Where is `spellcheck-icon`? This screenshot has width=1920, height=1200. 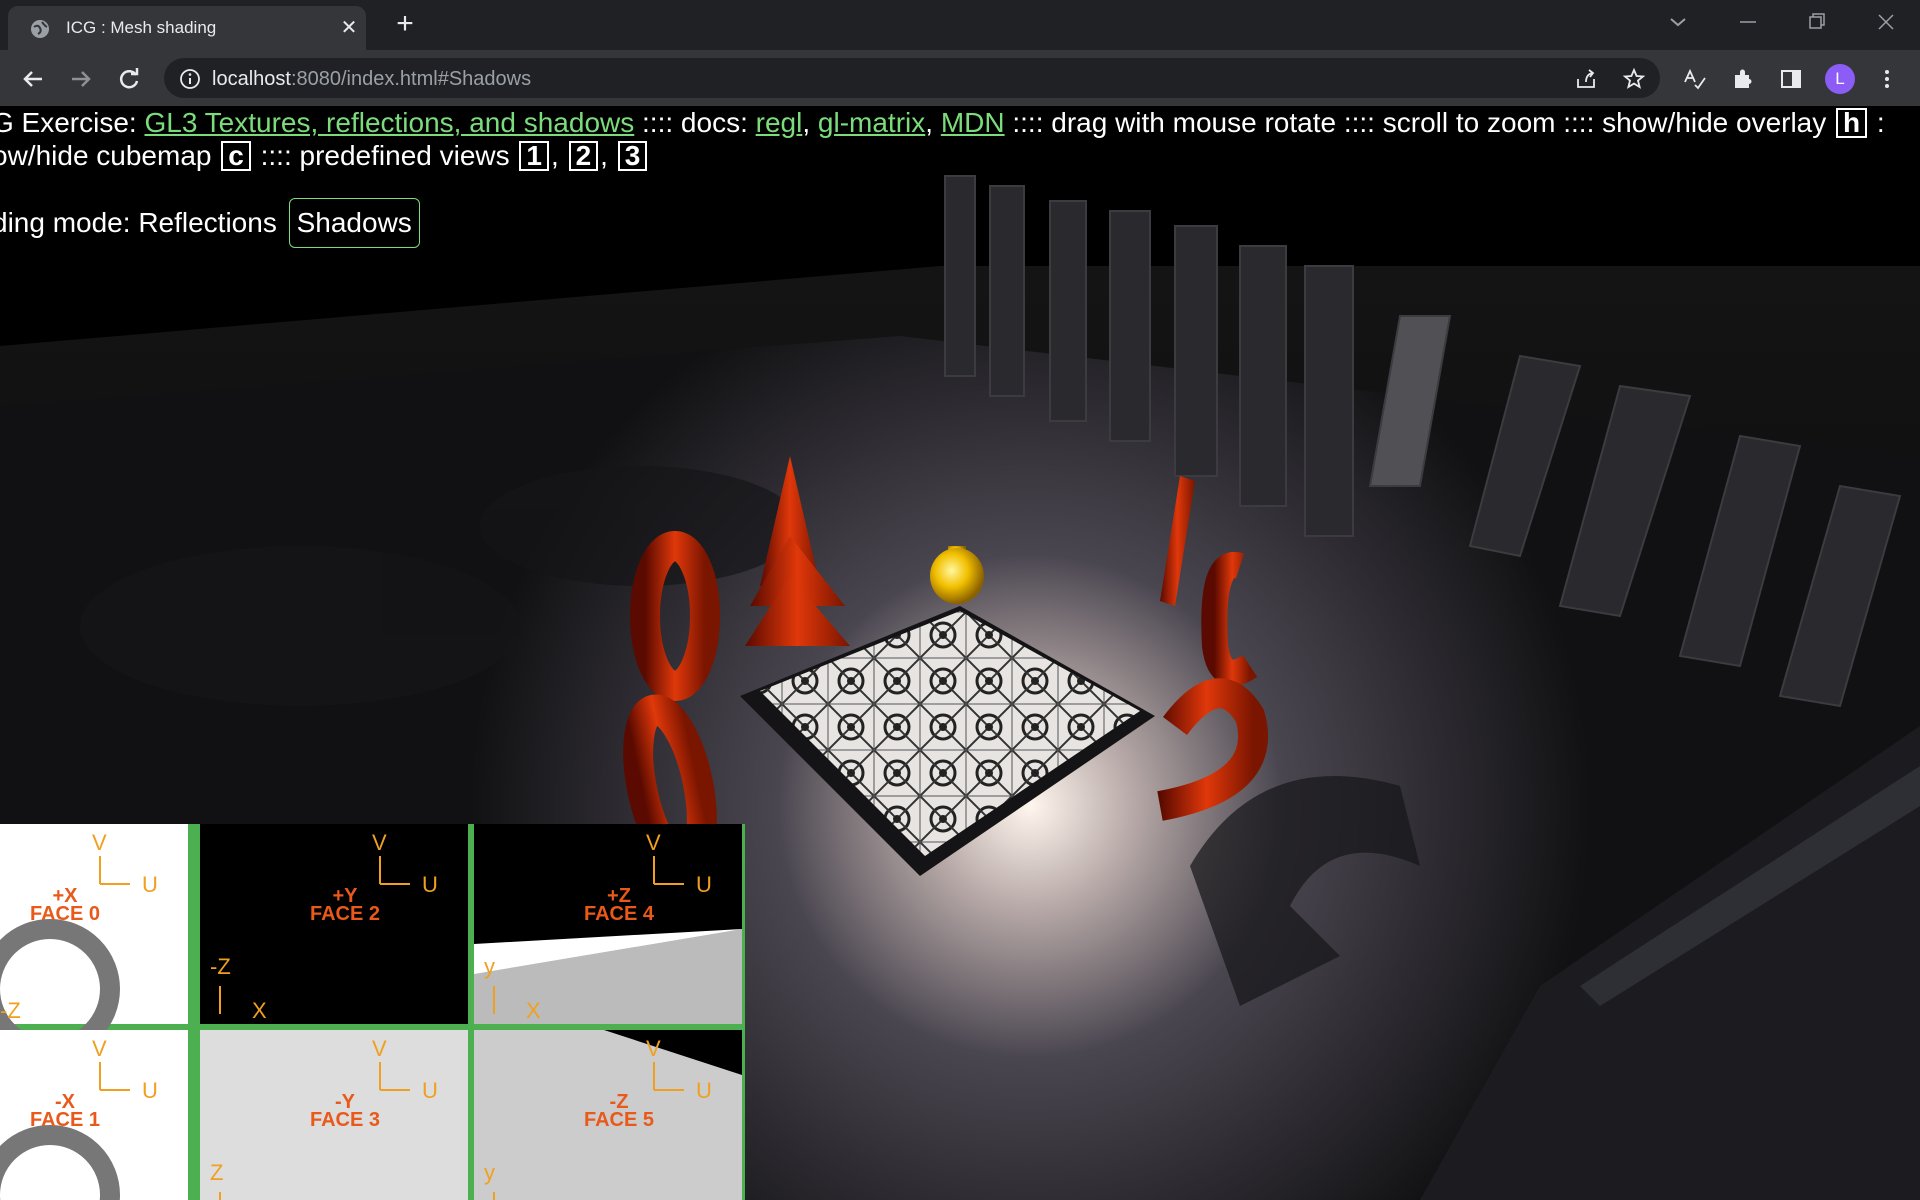 spellcheck-icon is located at coordinates (1695, 79).